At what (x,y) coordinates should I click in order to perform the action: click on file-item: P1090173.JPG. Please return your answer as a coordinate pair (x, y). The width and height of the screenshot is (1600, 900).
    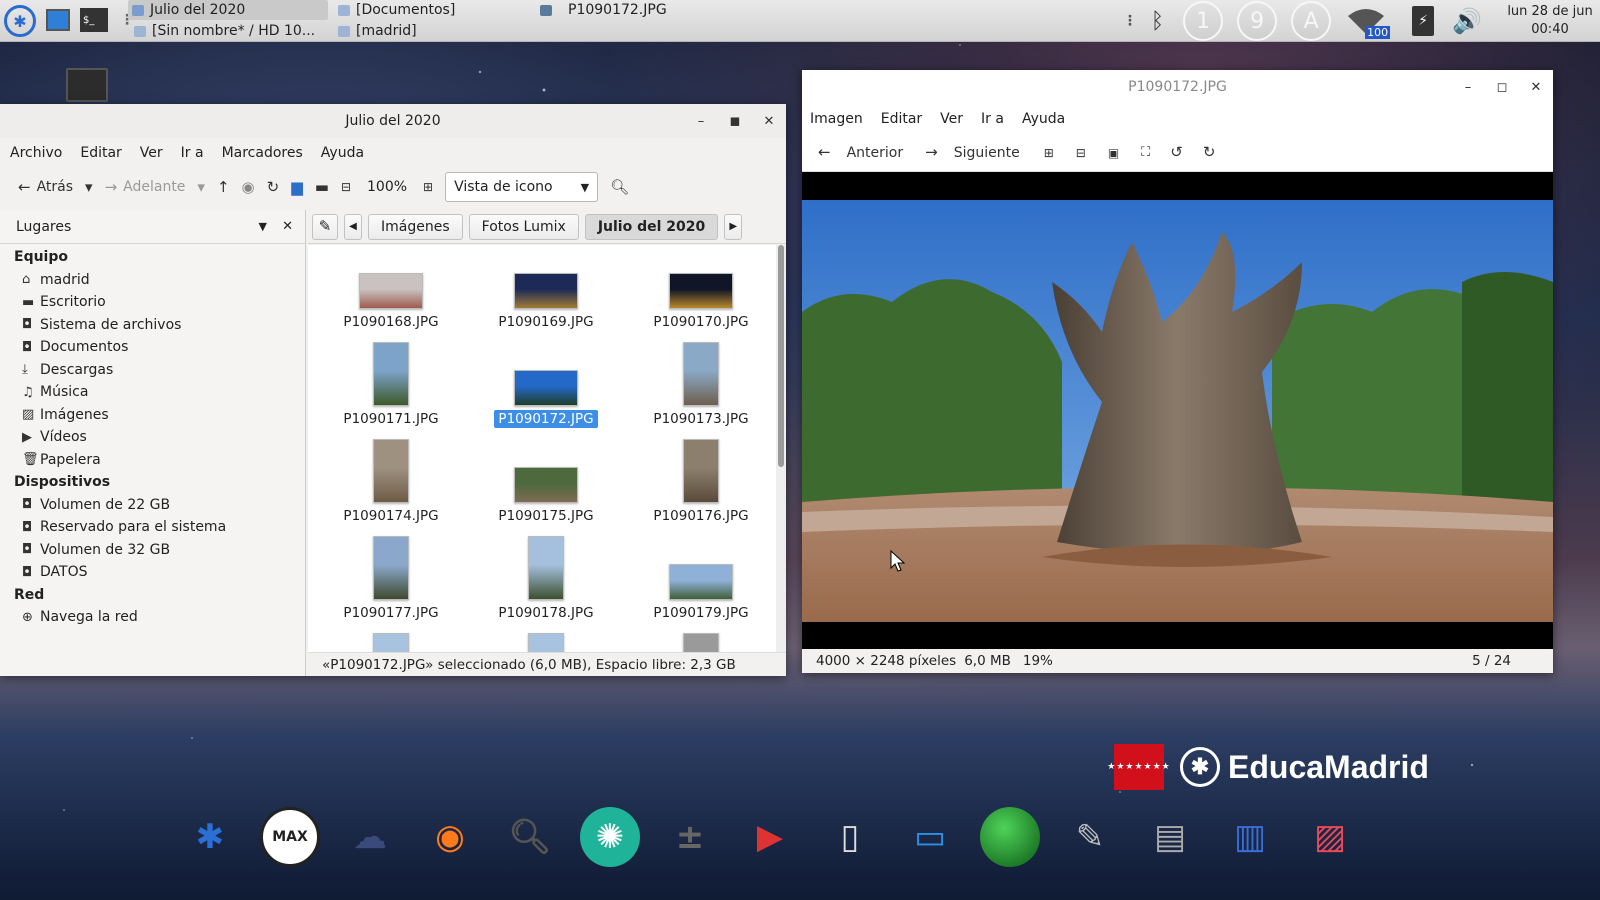
    Looking at the image, I should click on (701, 392).